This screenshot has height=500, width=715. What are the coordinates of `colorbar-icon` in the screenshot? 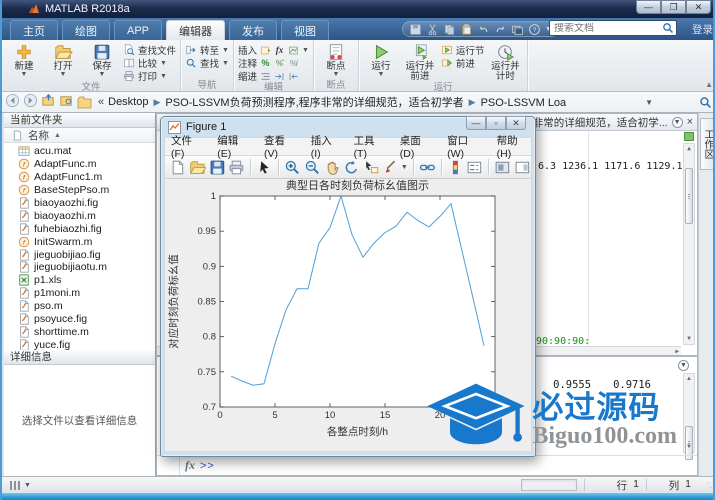 It's located at (455, 167).